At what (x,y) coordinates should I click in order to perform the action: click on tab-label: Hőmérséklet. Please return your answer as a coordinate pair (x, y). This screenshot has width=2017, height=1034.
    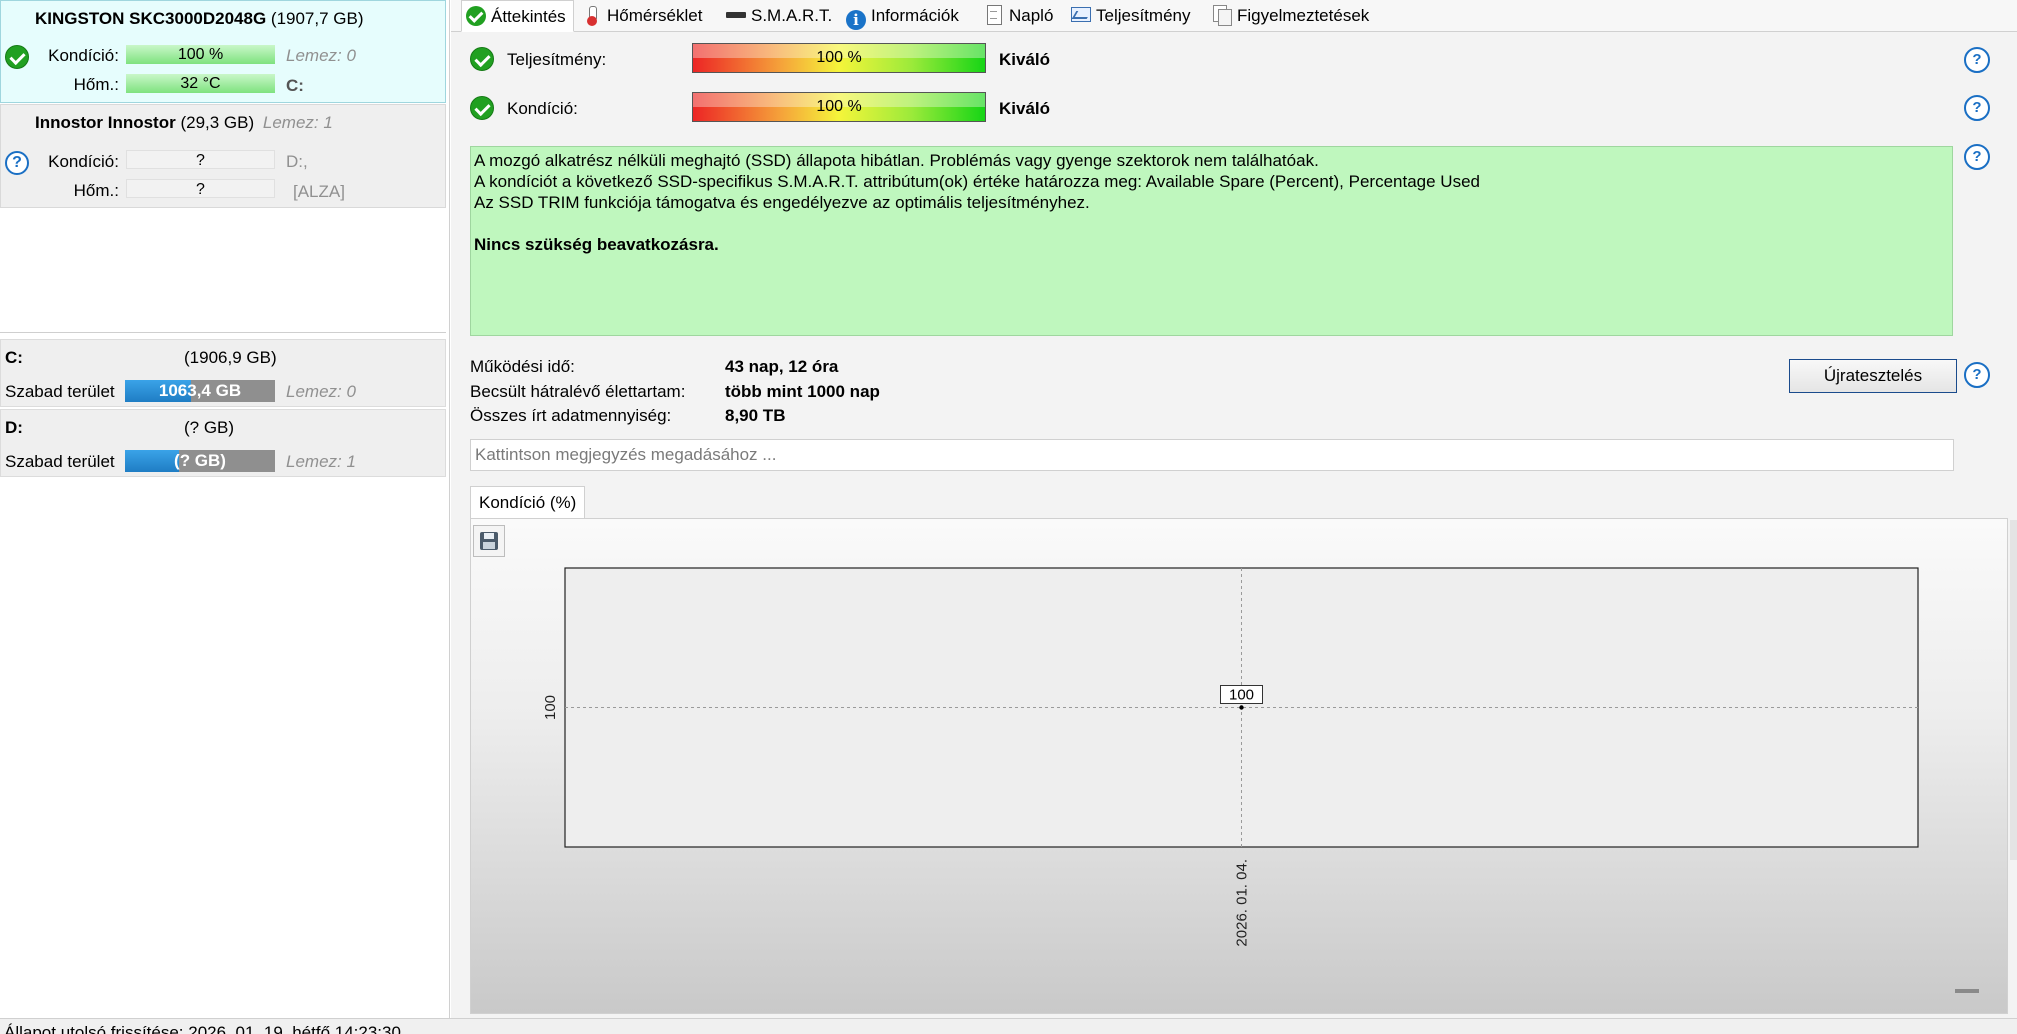
    Looking at the image, I should click on (655, 15).